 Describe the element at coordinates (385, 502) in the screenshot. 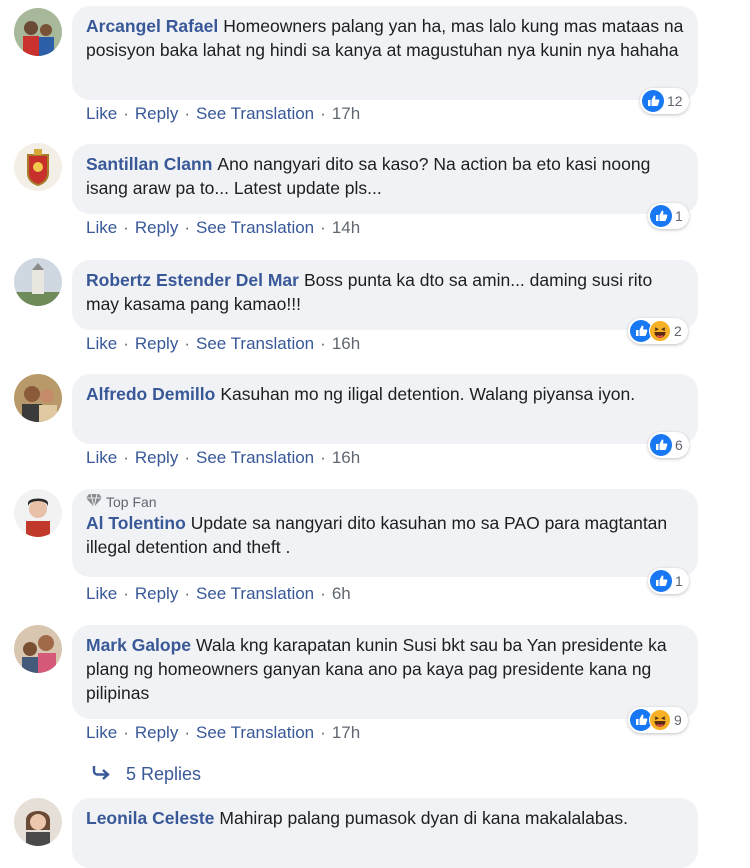

I see `top-fan-badge: Top Fan` at that location.